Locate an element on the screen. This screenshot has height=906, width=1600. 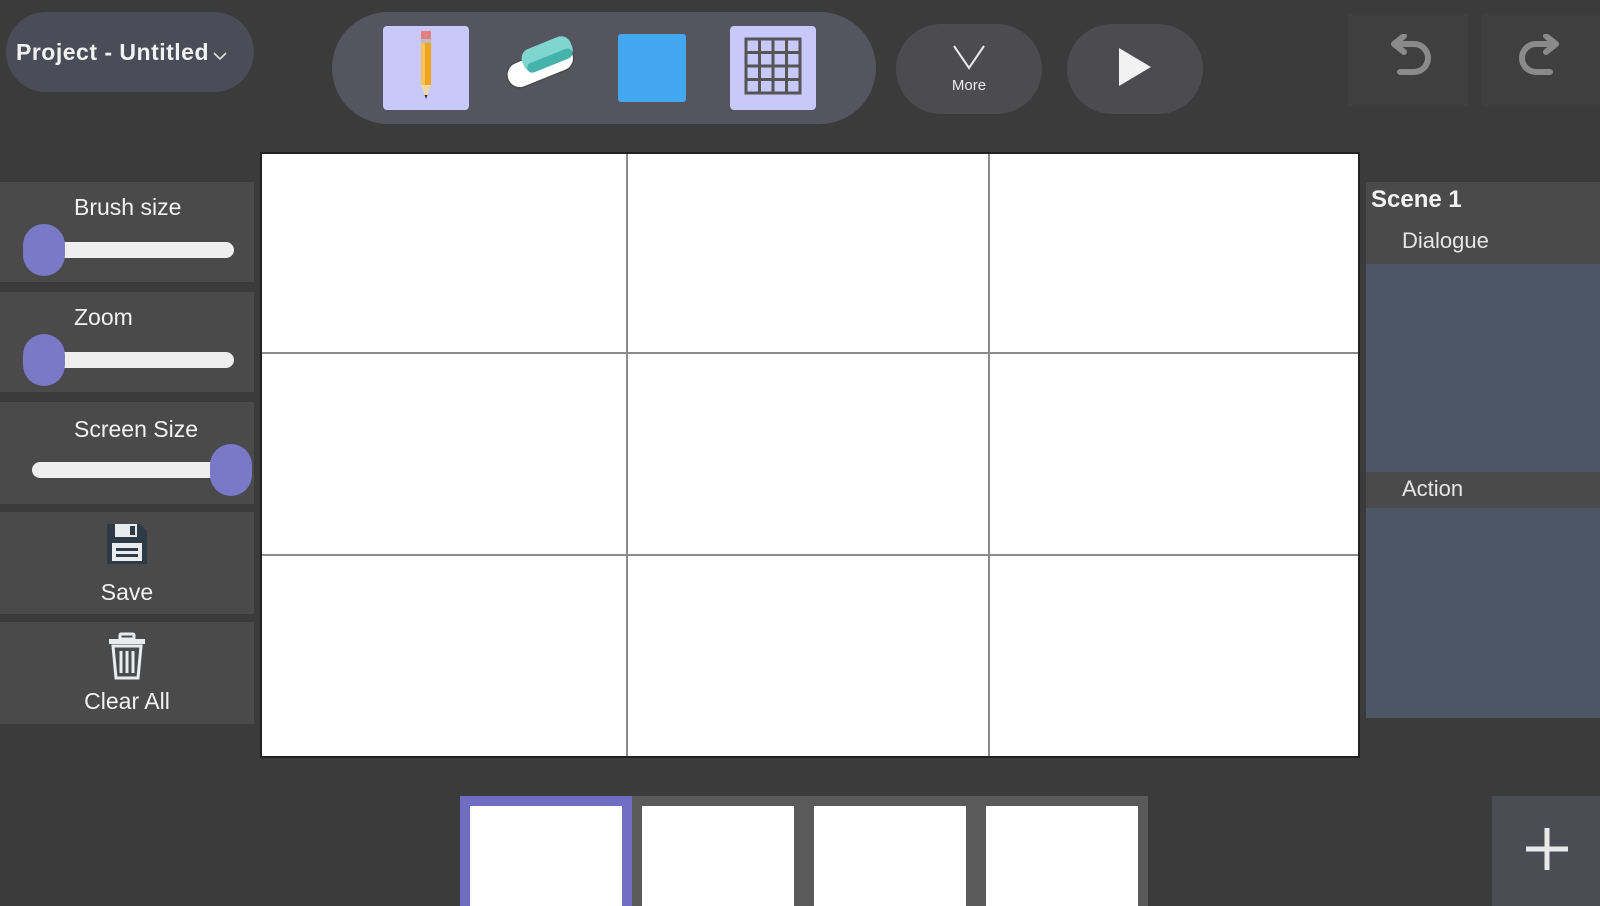
clear-all-button: Clear All is located at coordinates (127, 673).